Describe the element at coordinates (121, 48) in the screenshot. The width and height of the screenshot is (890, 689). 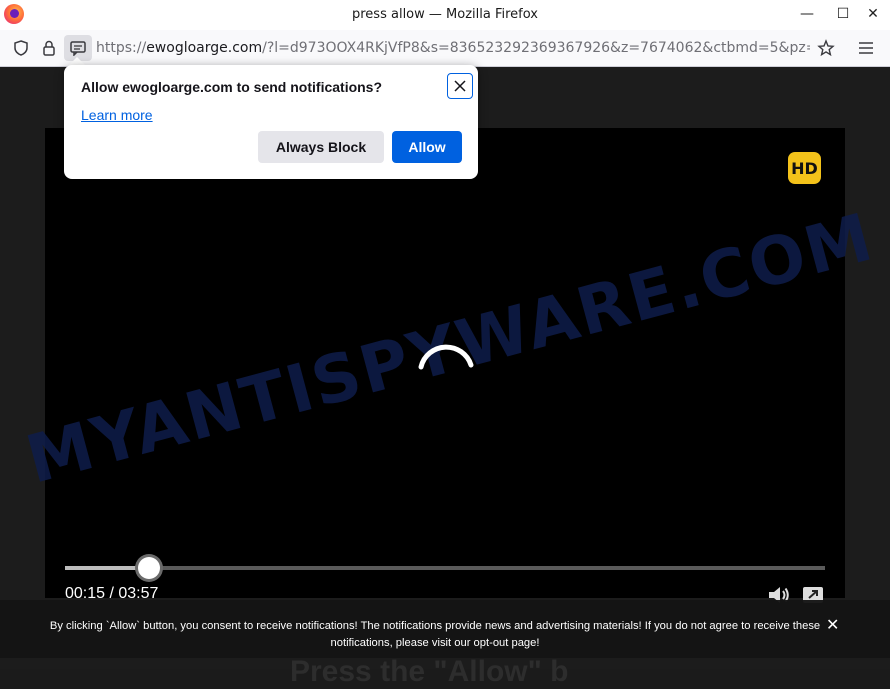
I see `url-prefix: https://` at that location.